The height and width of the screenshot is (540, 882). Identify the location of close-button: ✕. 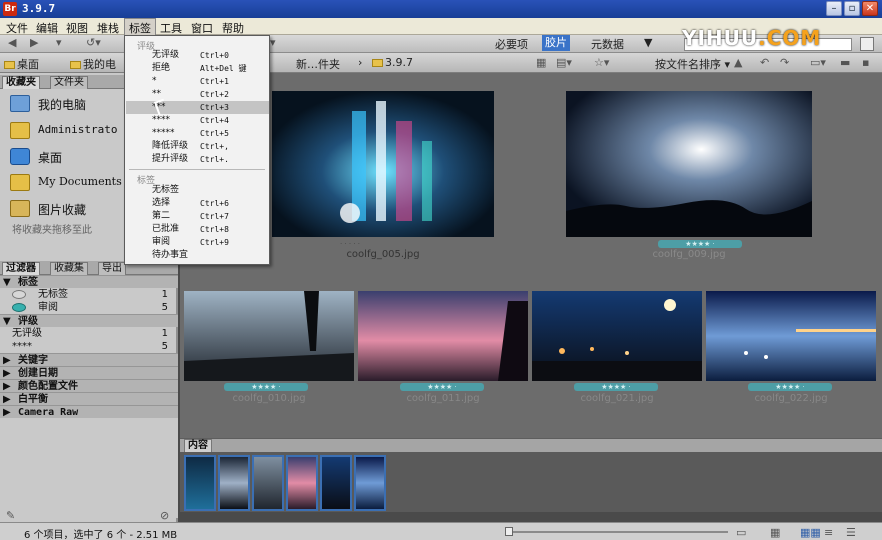
(870, 8).